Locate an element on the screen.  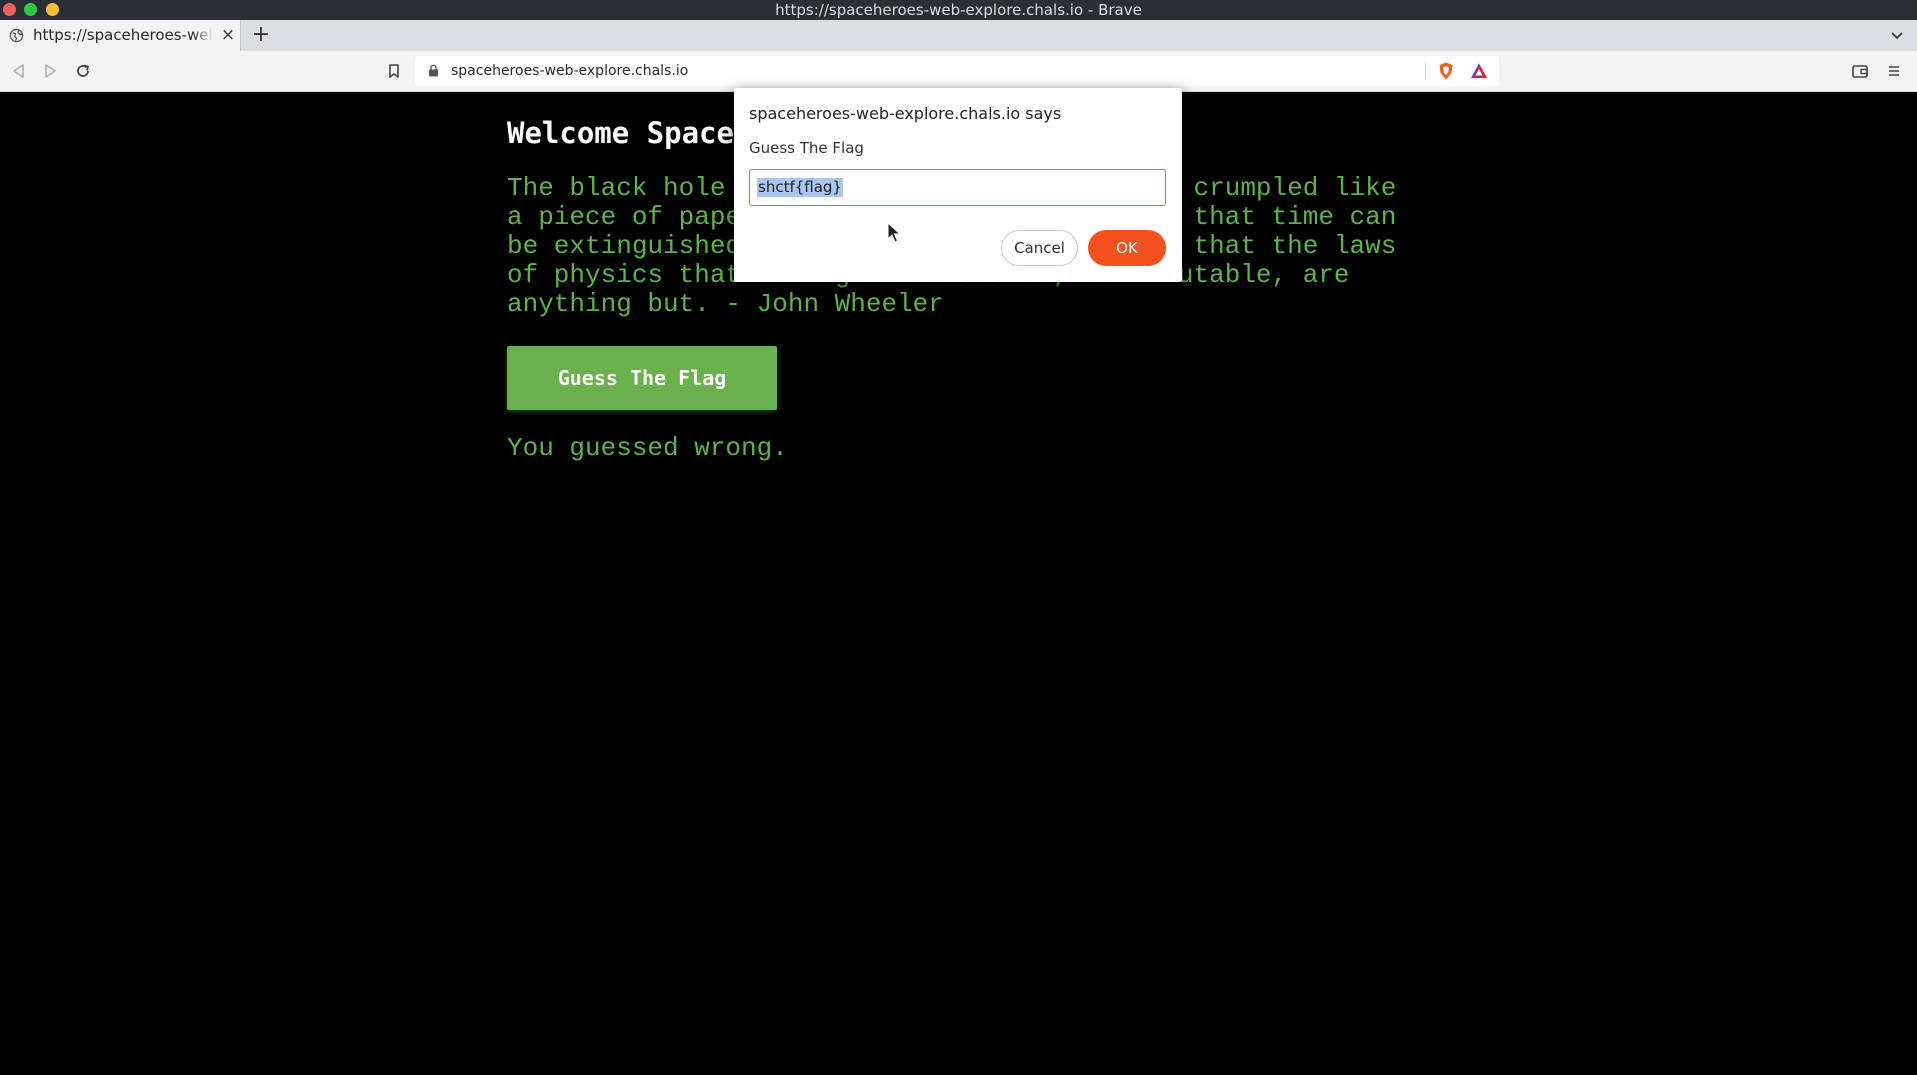
flag-input-value: shctf{flag} is located at coordinates (800, 187).